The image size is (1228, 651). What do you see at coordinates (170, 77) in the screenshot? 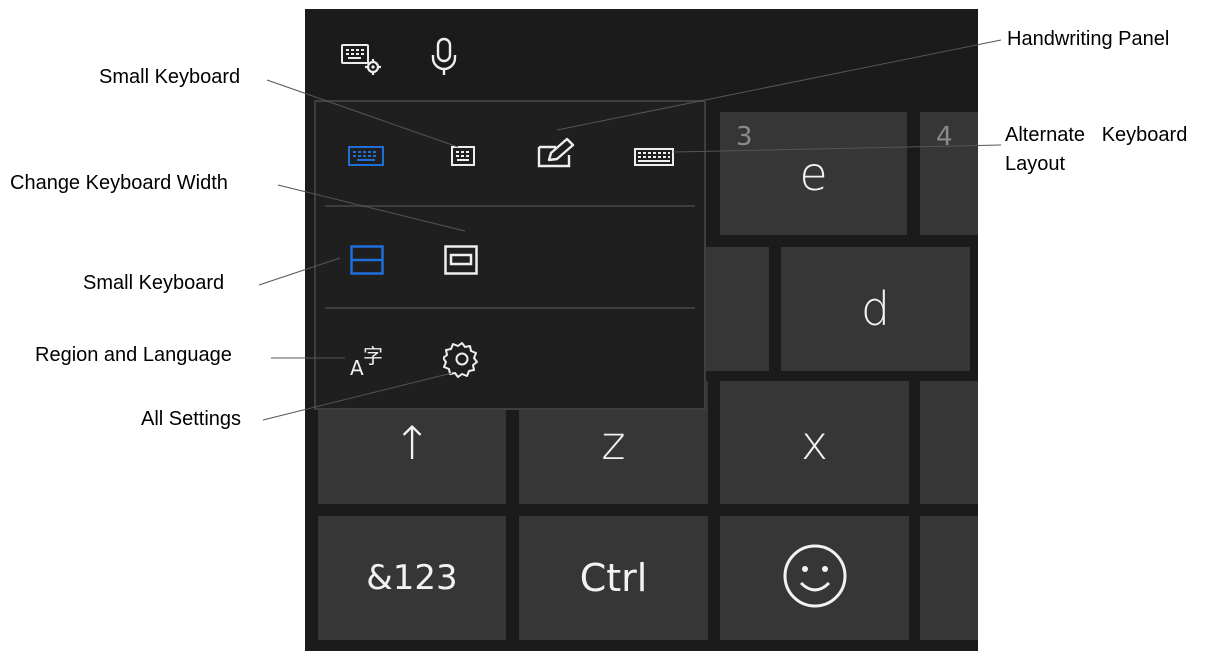
I see `callout-small-keyboard-top: Small Keyboard` at bounding box center [170, 77].